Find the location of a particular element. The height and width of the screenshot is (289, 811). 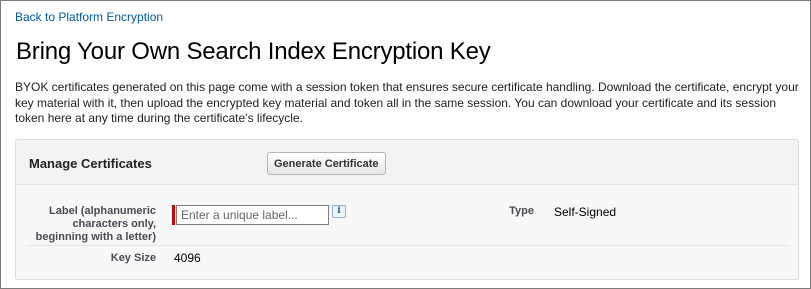

back-to-platform-encryption-link: Back to Platform Encryption is located at coordinates (89, 17).